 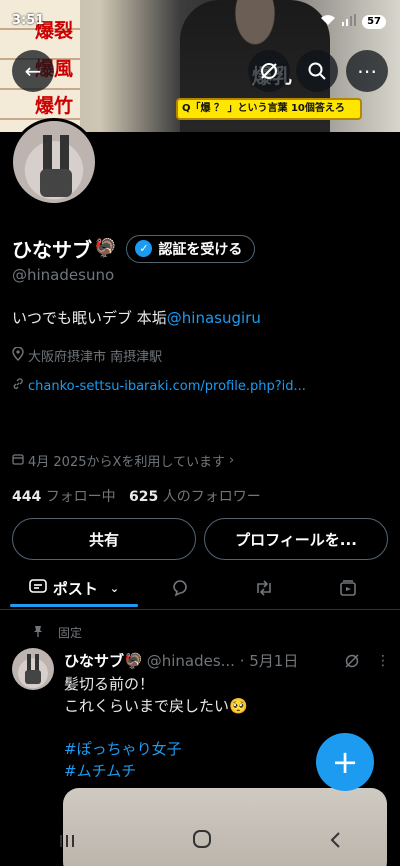 I want to click on recent-apps-icon, so click(x=67, y=842).